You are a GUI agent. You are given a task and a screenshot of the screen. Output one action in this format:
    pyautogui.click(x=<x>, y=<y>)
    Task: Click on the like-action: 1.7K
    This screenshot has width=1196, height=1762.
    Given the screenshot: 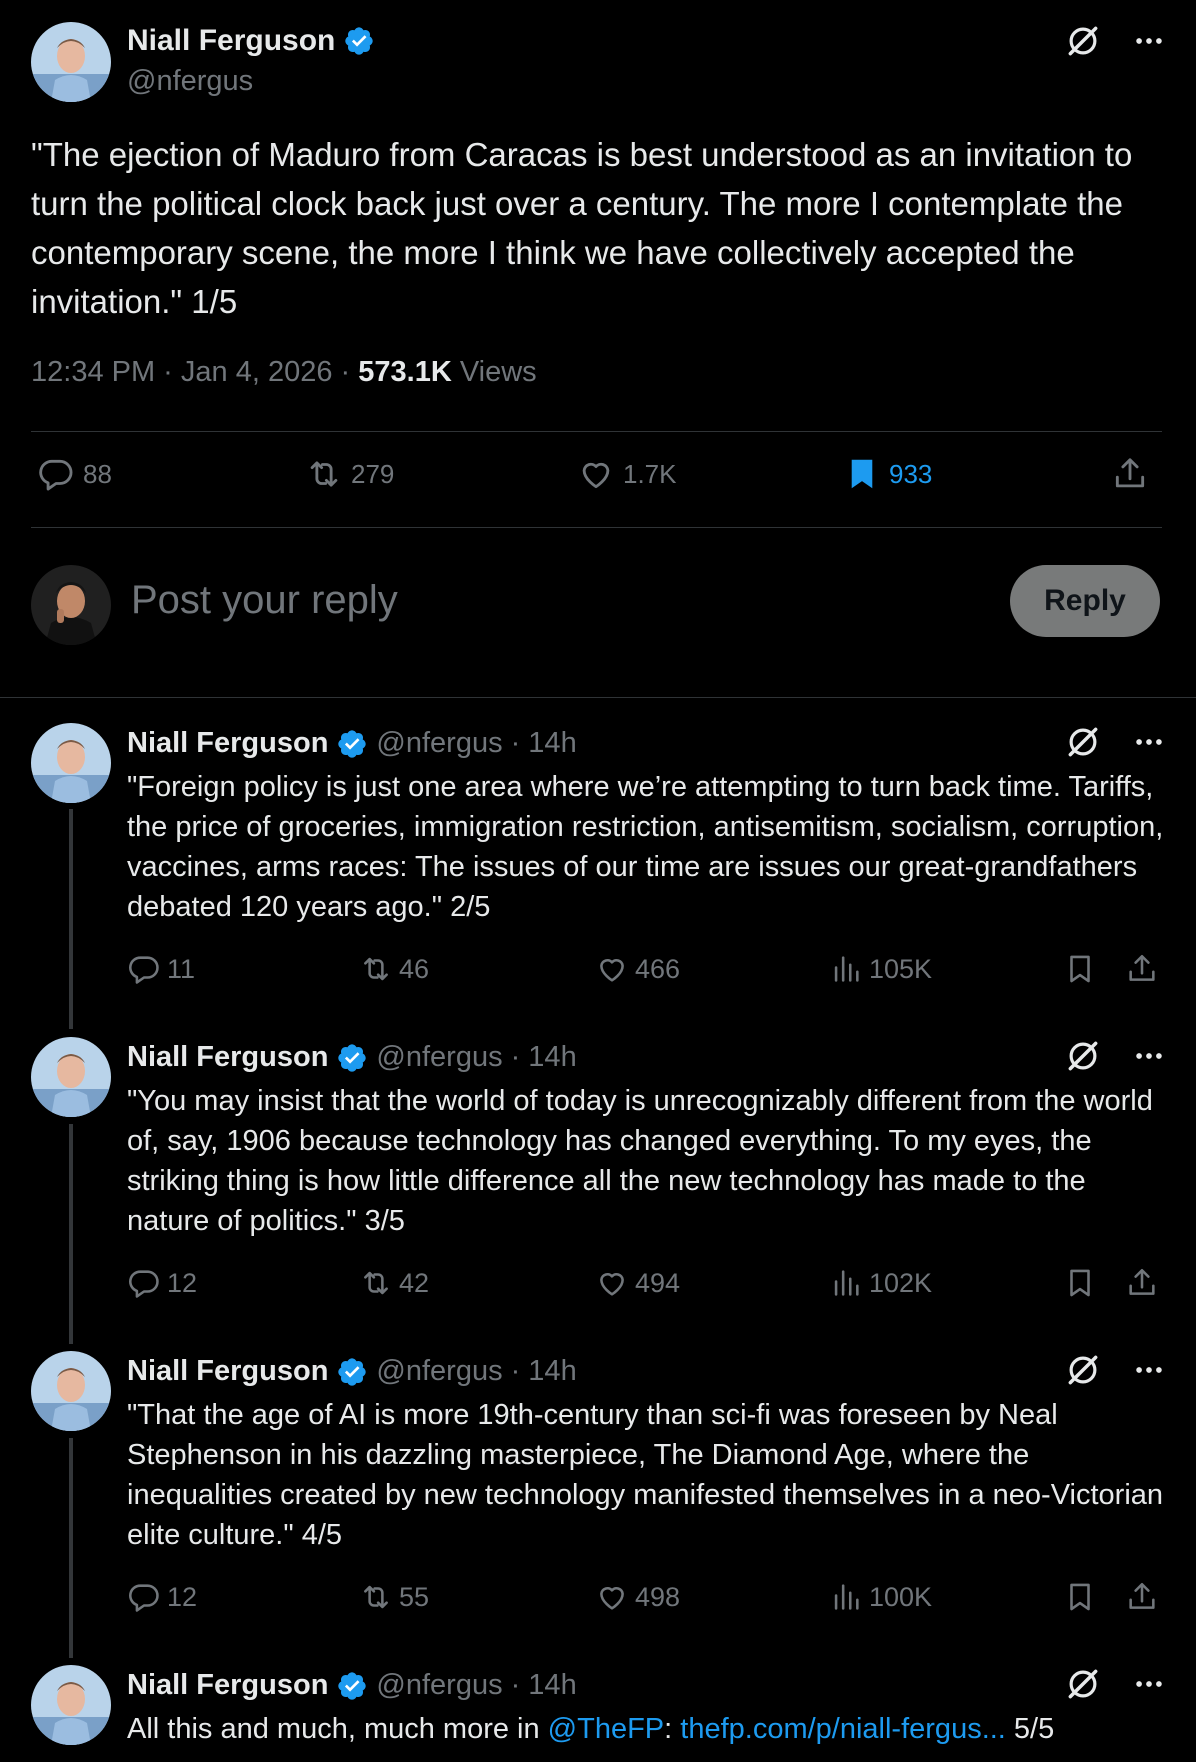 What is the action you would take?
    pyautogui.click(x=627, y=474)
    